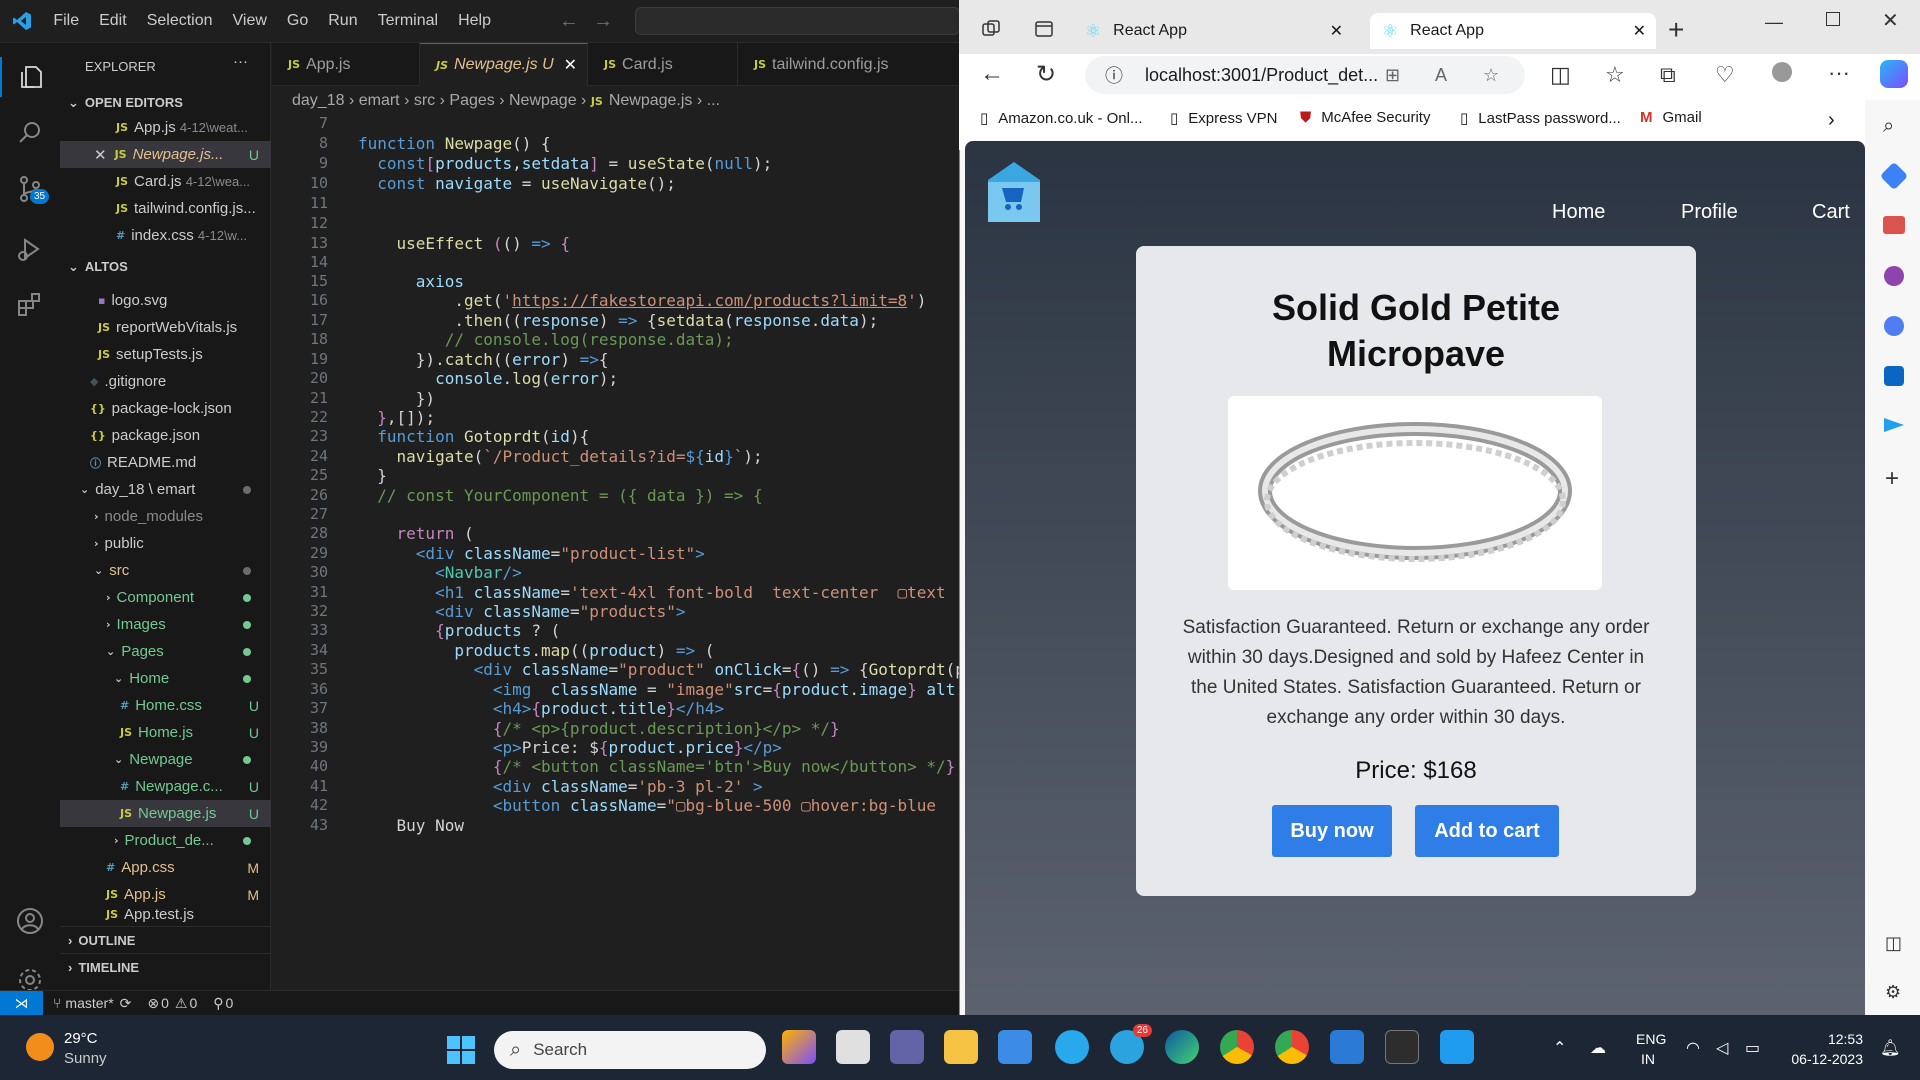 The height and width of the screenshot is (1080, 1920). I want to click on menu-terminal: Terminal, so click(408, 21).